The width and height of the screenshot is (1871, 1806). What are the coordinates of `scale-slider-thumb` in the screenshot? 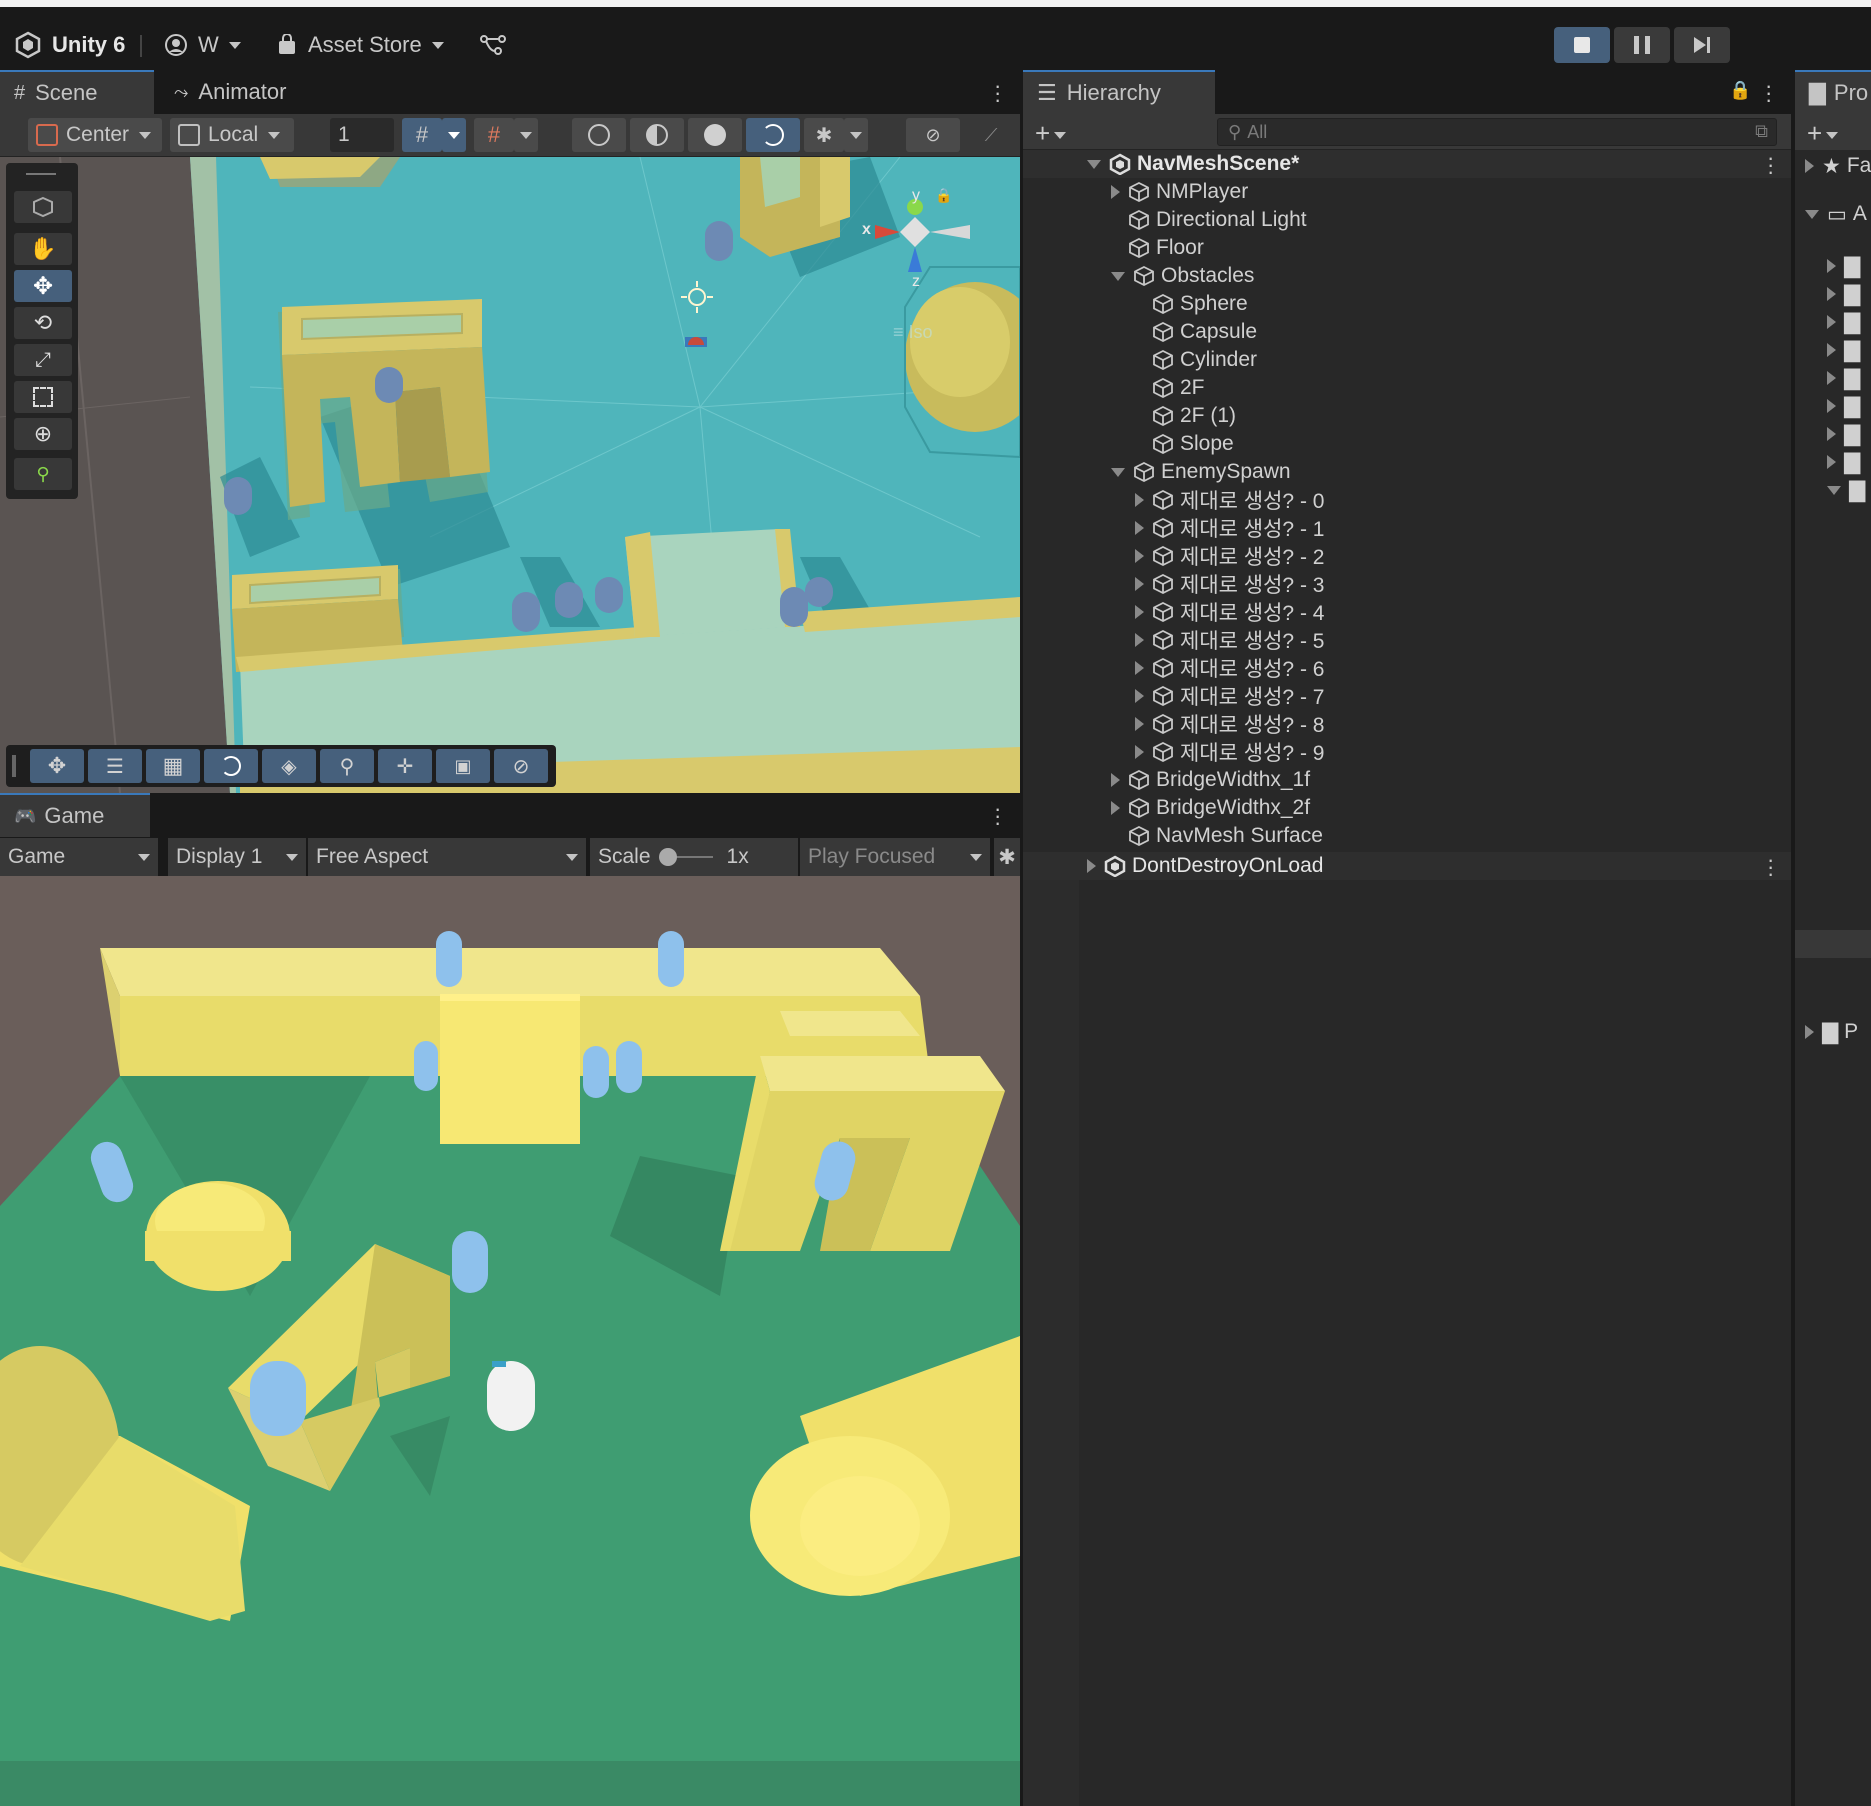 It's located at (667, 857).